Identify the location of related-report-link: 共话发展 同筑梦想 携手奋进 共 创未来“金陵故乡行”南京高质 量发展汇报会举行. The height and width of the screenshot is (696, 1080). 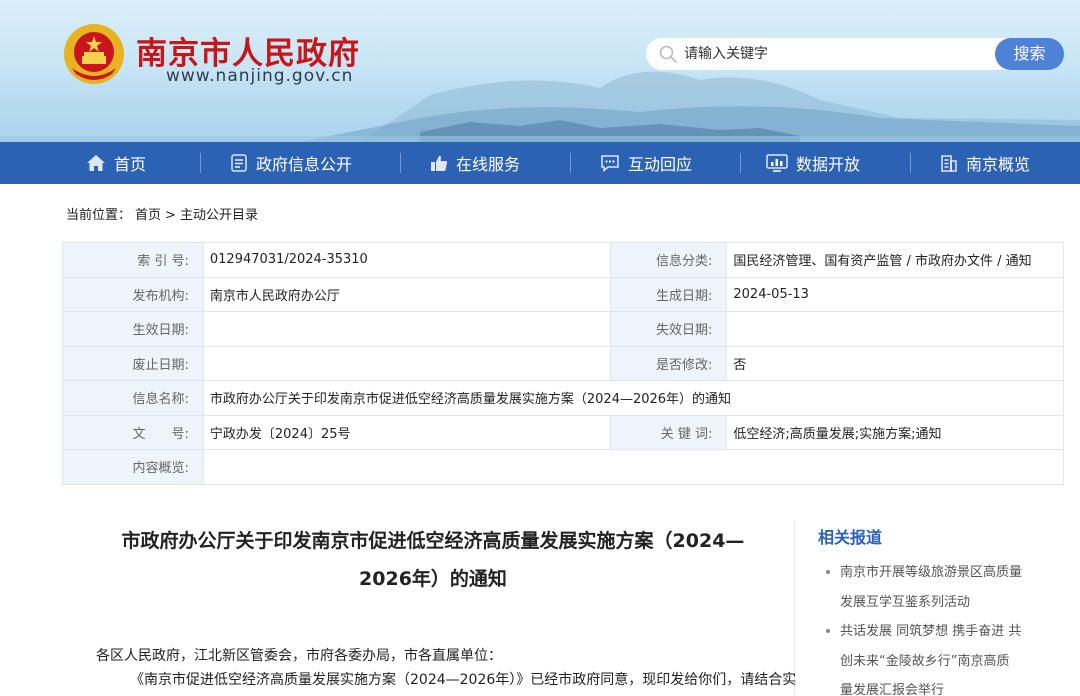
(934, 656).